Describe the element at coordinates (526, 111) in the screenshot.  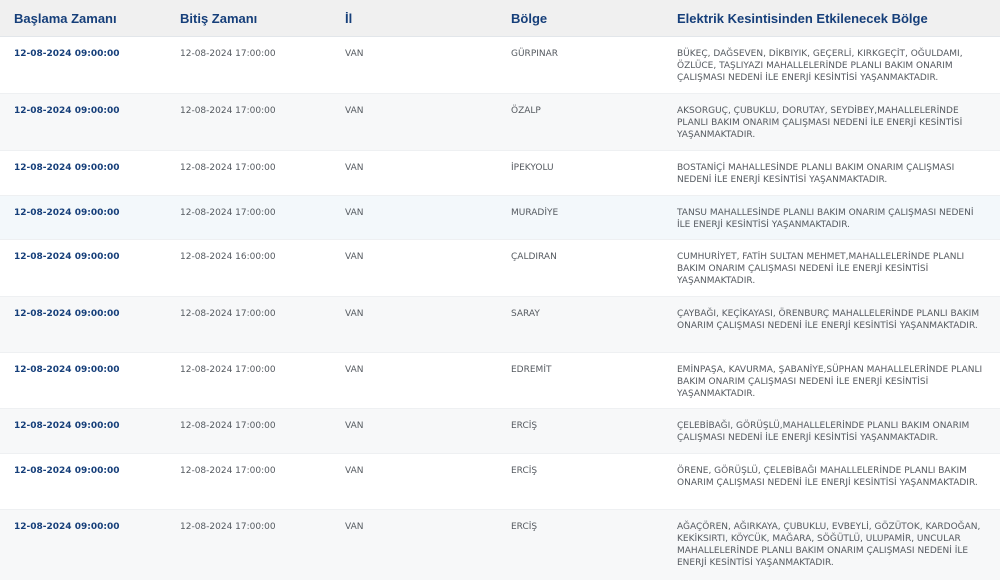
I see `district-cell: ÖZALP` at that location.